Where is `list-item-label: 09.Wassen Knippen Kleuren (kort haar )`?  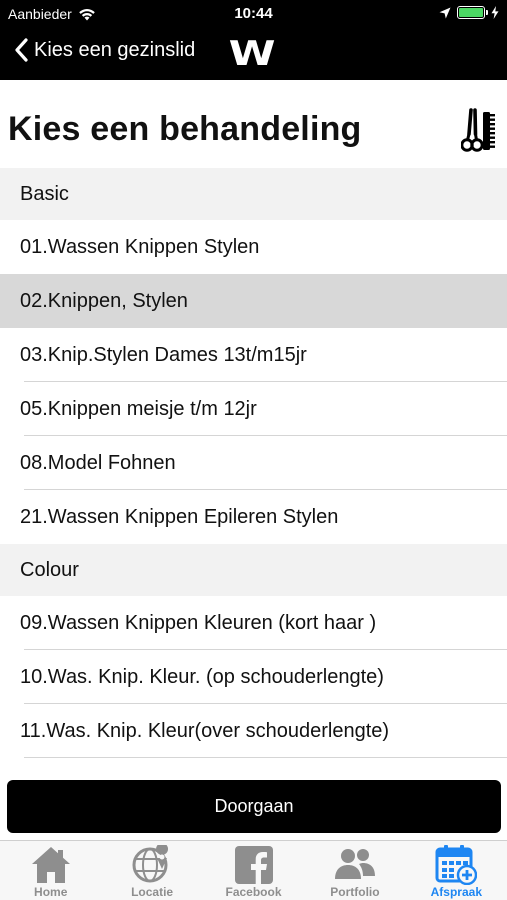 list-item-label: 09.Wassen Knippen Kleuren (kort haar ) is located at coordinates (198, 622).